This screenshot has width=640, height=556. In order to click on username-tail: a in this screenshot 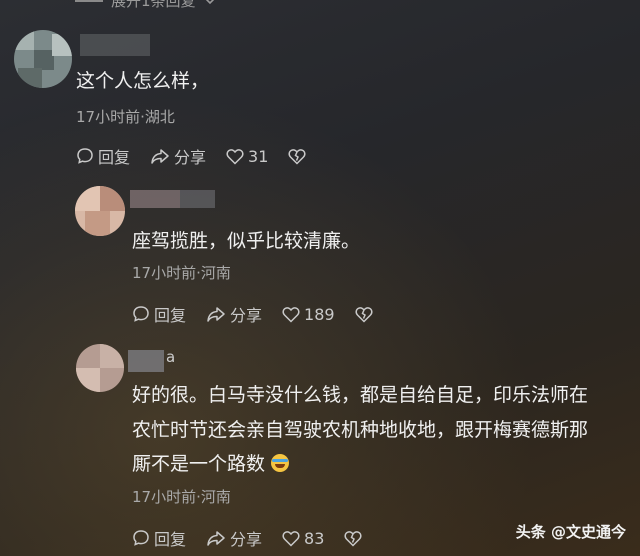, I will do `click(171, 357)`.